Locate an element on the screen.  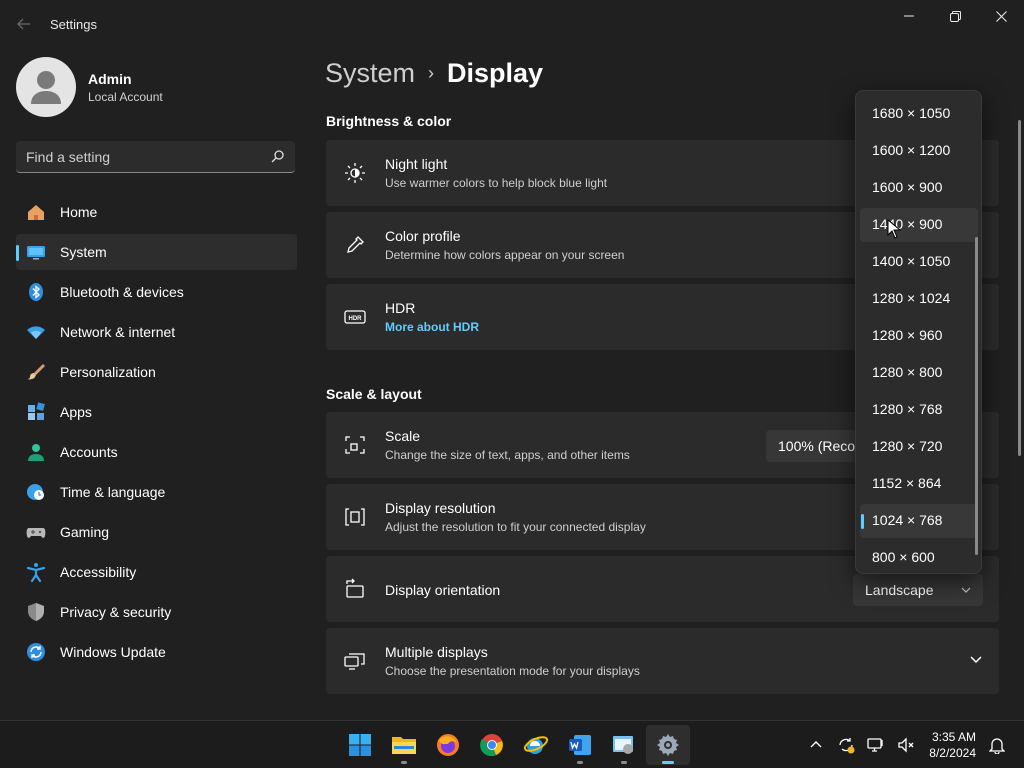
sidebar-item-label: Time & language is located at coordinates (113, 492).